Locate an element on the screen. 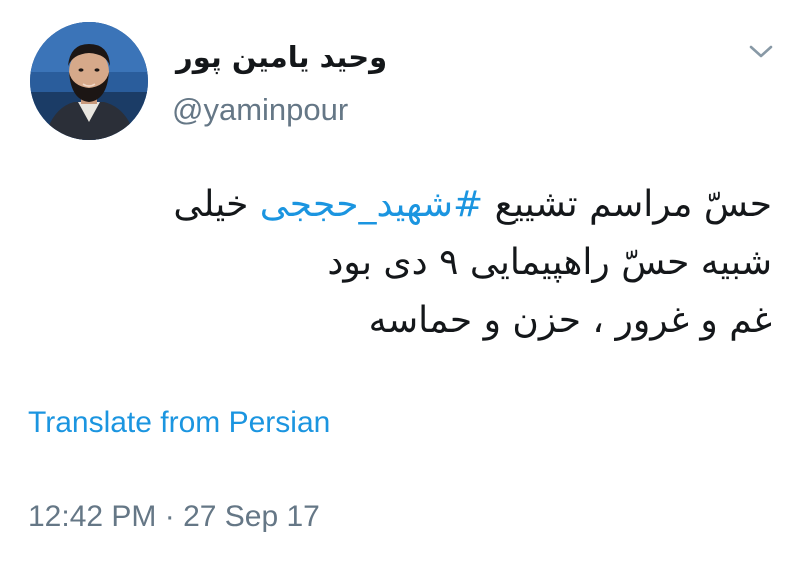  tweet-line-2: شبیه حسّ راهپیمایی ۹ دی بود is located at coordinates (549, 262).